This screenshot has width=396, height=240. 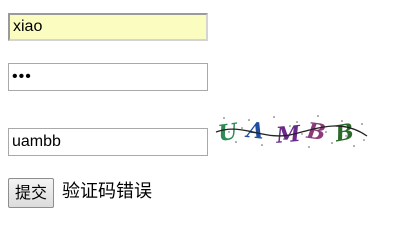 What do you see at coordinates (108, 27) in the screenshot?
I see `username-input` at bounding box center [108, 27].